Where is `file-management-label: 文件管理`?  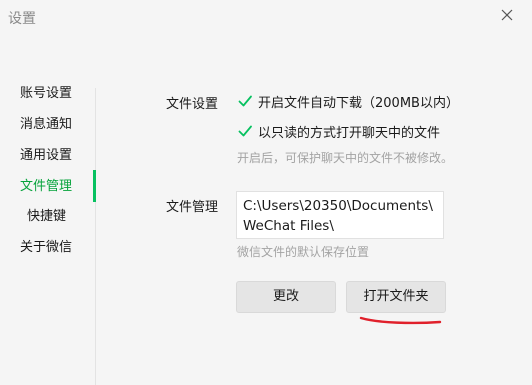
file-management-label: 文件管理 is located at coordinates (192, 207).